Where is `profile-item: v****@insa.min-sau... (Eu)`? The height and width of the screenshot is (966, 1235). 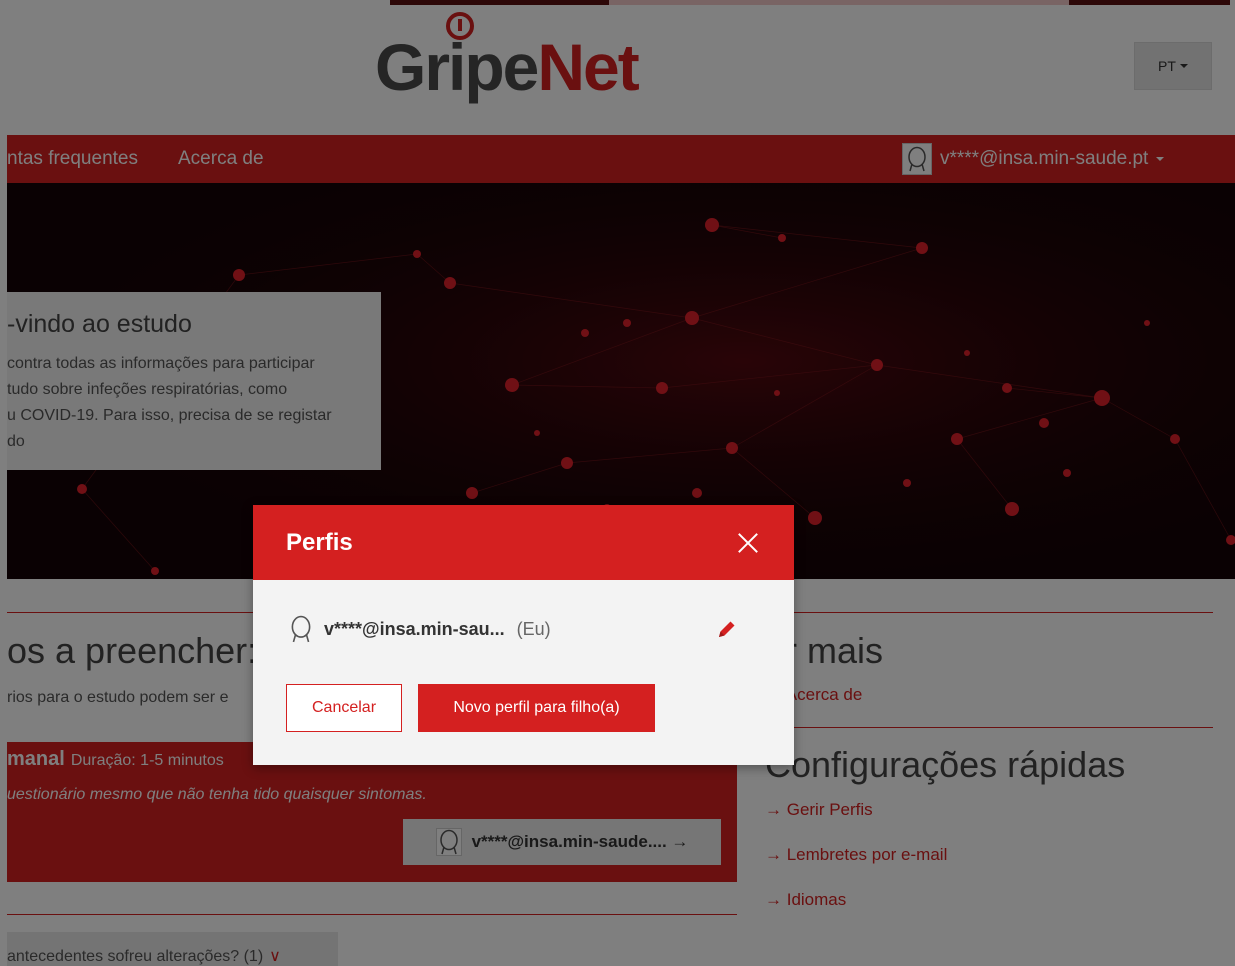 profile-item: v****@insa.min-sau... (Eu) is located at coordinates (516, 629).